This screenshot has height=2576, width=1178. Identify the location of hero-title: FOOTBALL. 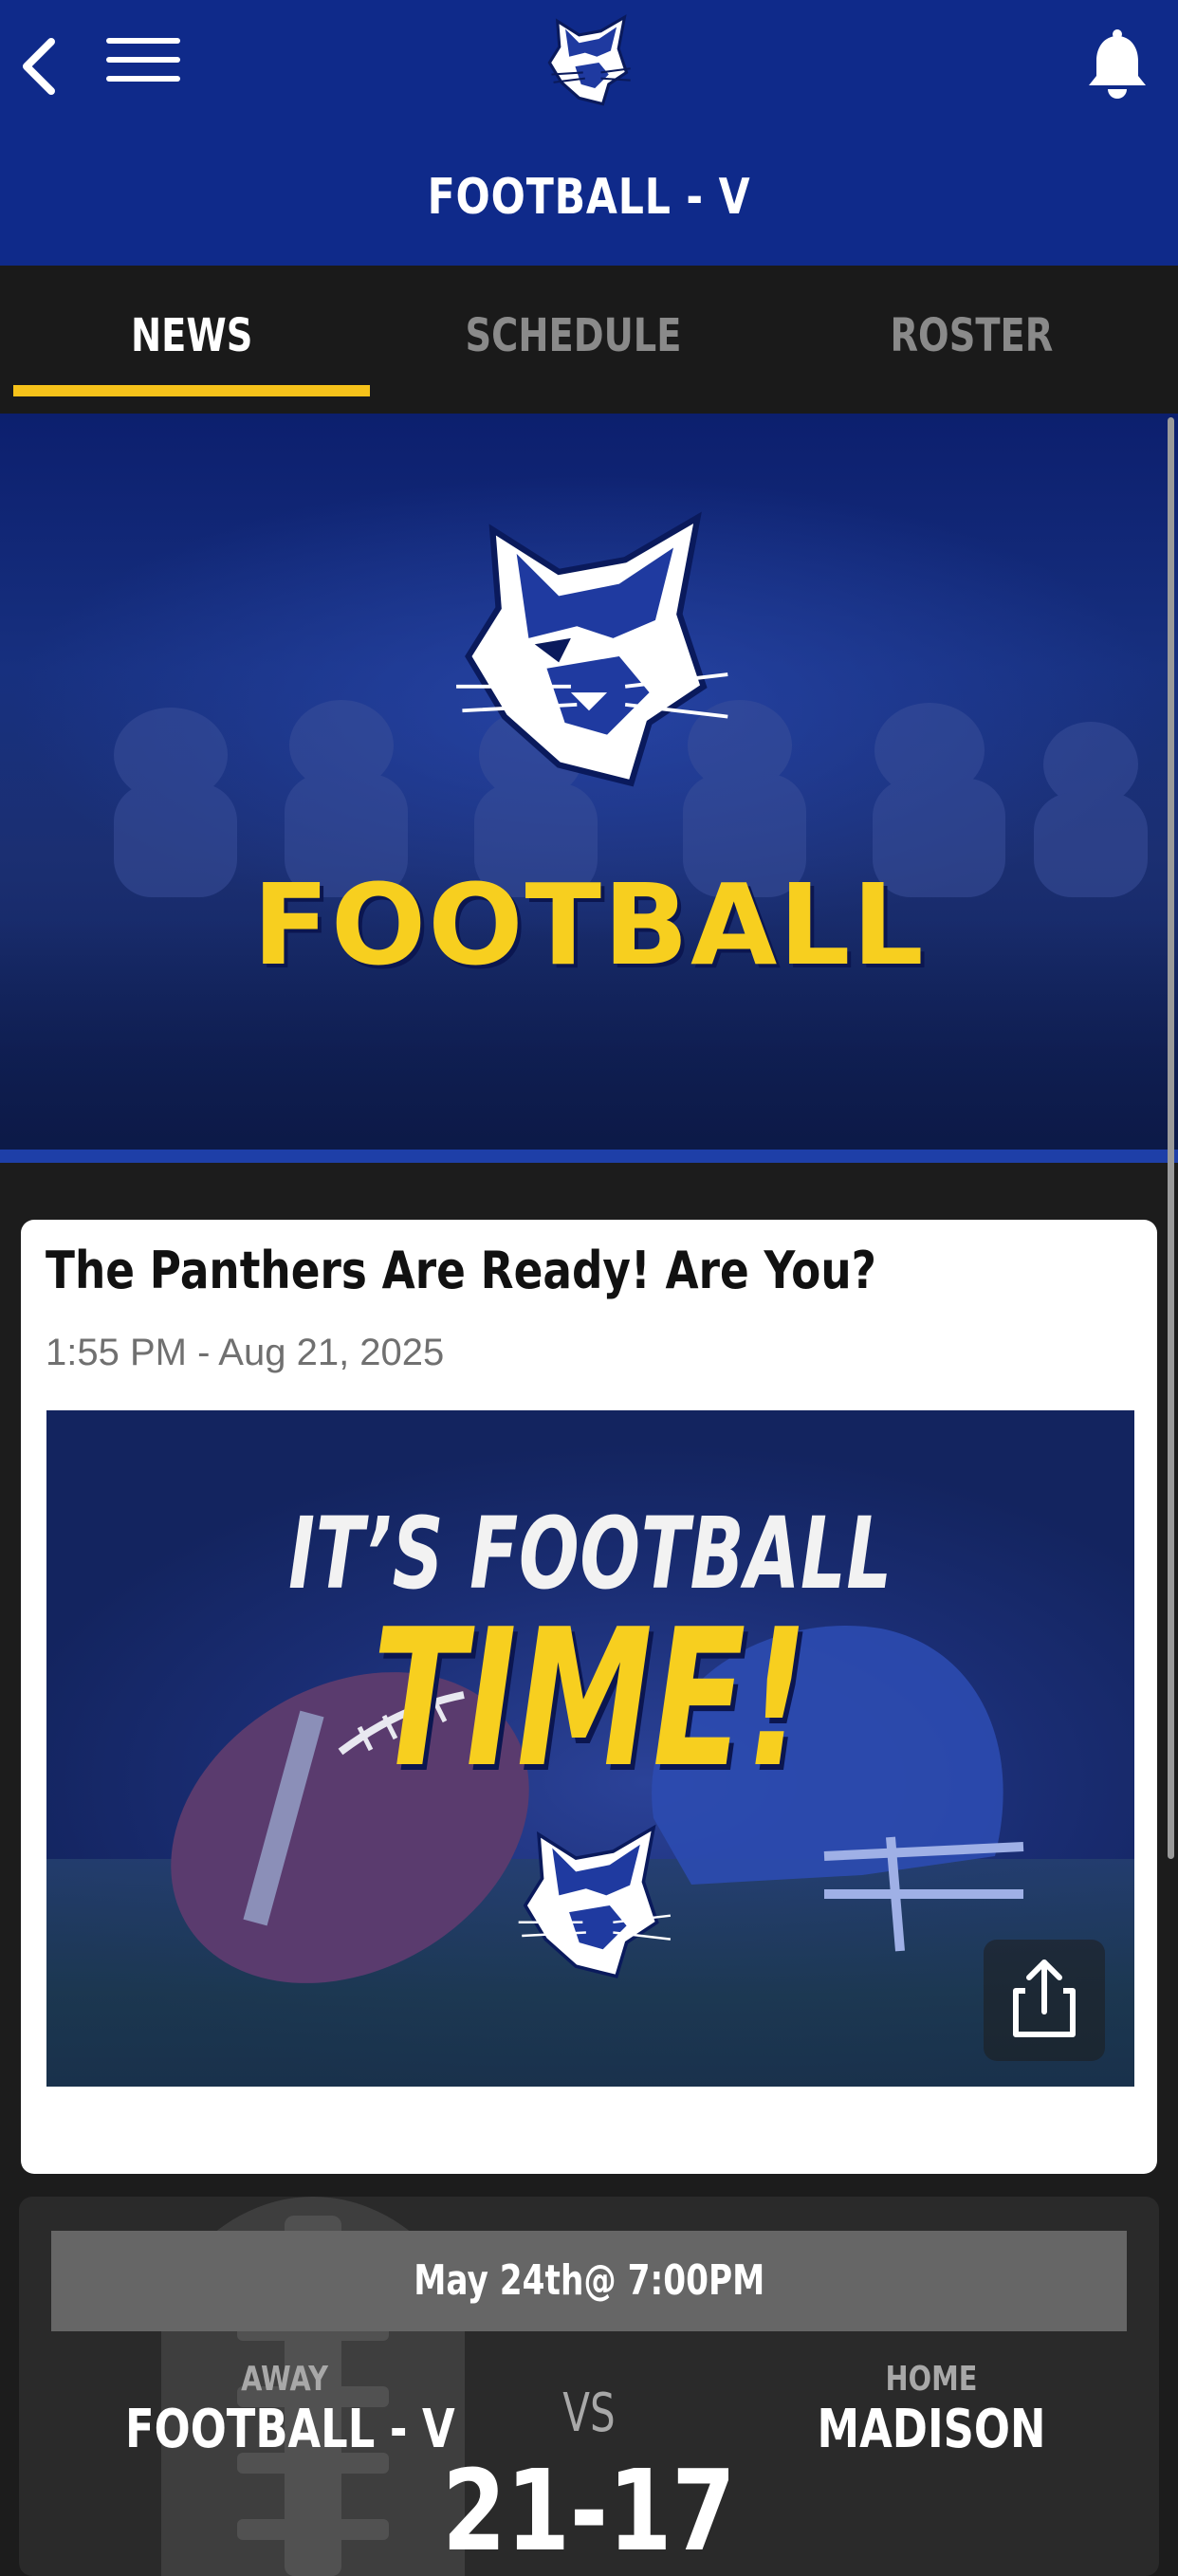
(589, 924).